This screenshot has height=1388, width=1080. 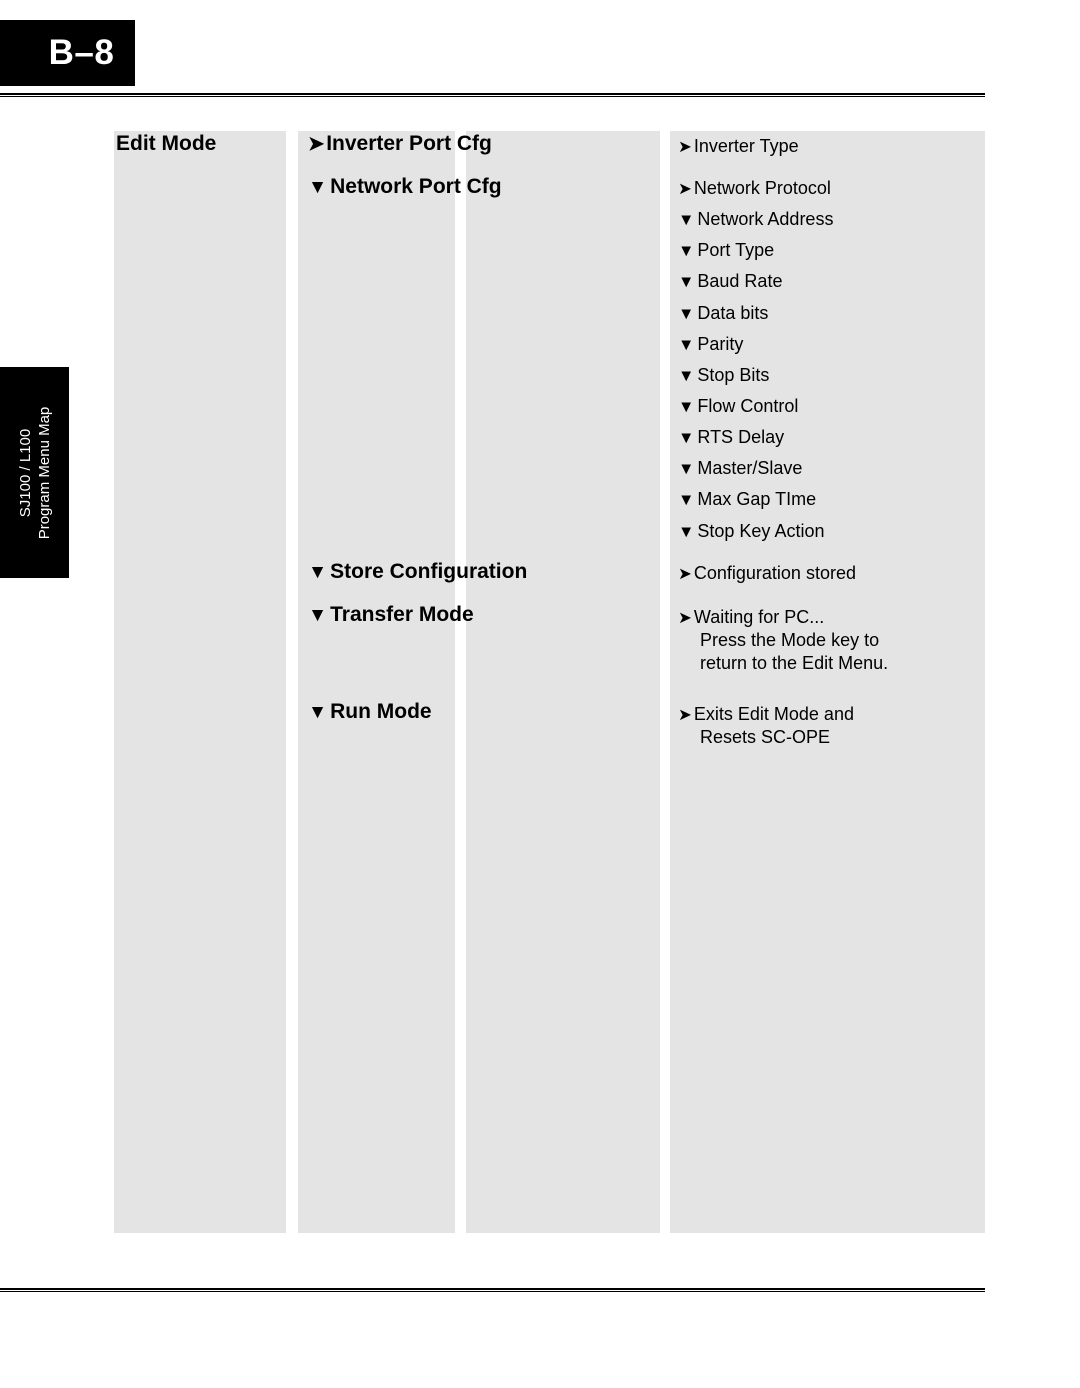 I want to click on section-side-tab: SJ100 / L100 Program Menu Map, so click(x=34, y=472).